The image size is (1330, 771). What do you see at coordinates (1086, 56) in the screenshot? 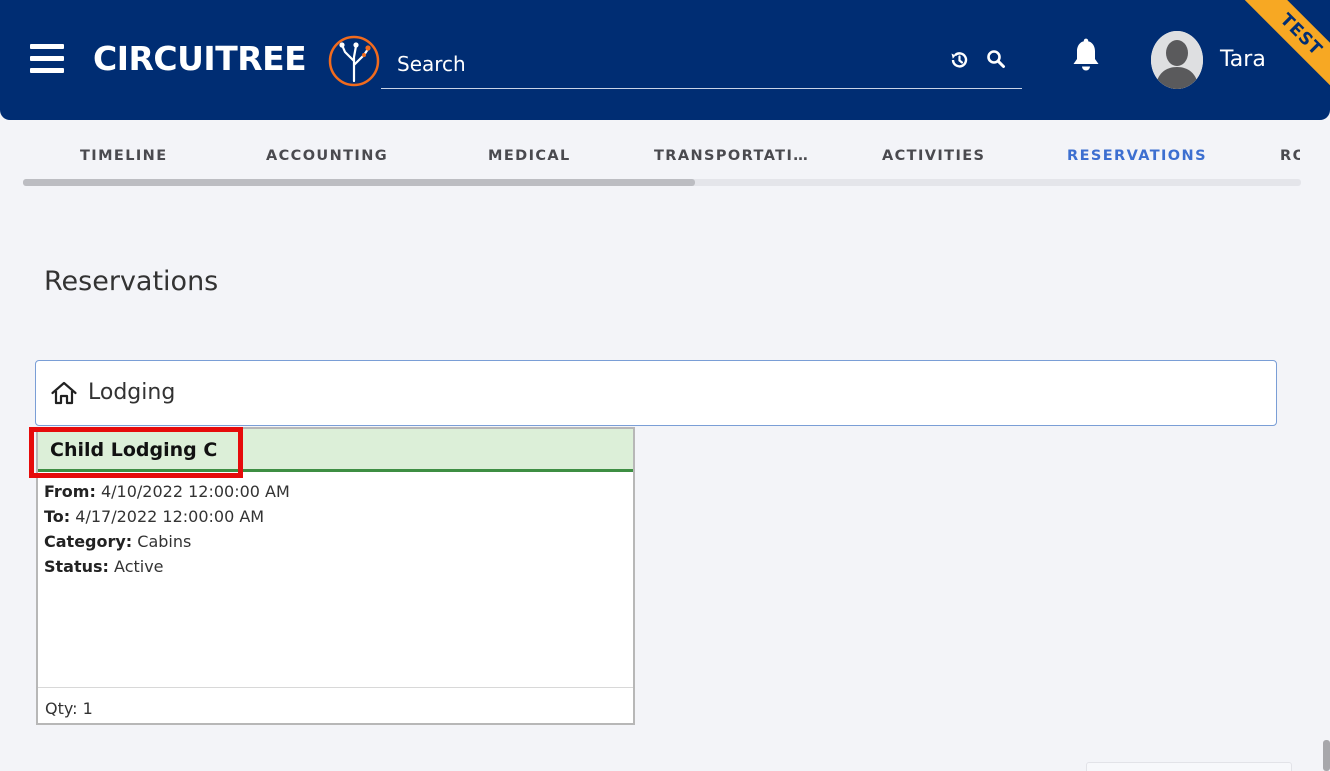
I see `notification-bell-icon` at bounding box center [1086, 56].